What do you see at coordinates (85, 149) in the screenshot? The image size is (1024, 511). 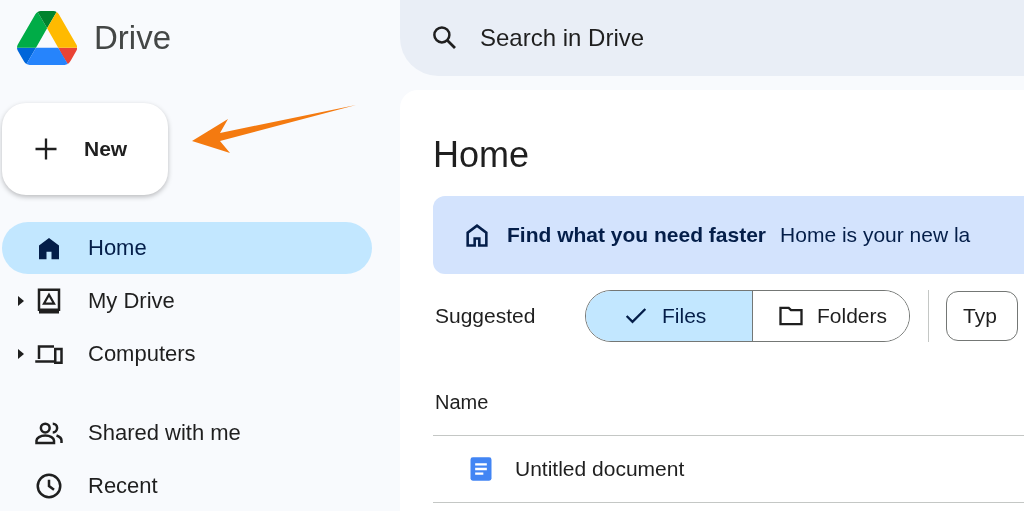 I see `new-button: New` at bounding box center [85, 149].